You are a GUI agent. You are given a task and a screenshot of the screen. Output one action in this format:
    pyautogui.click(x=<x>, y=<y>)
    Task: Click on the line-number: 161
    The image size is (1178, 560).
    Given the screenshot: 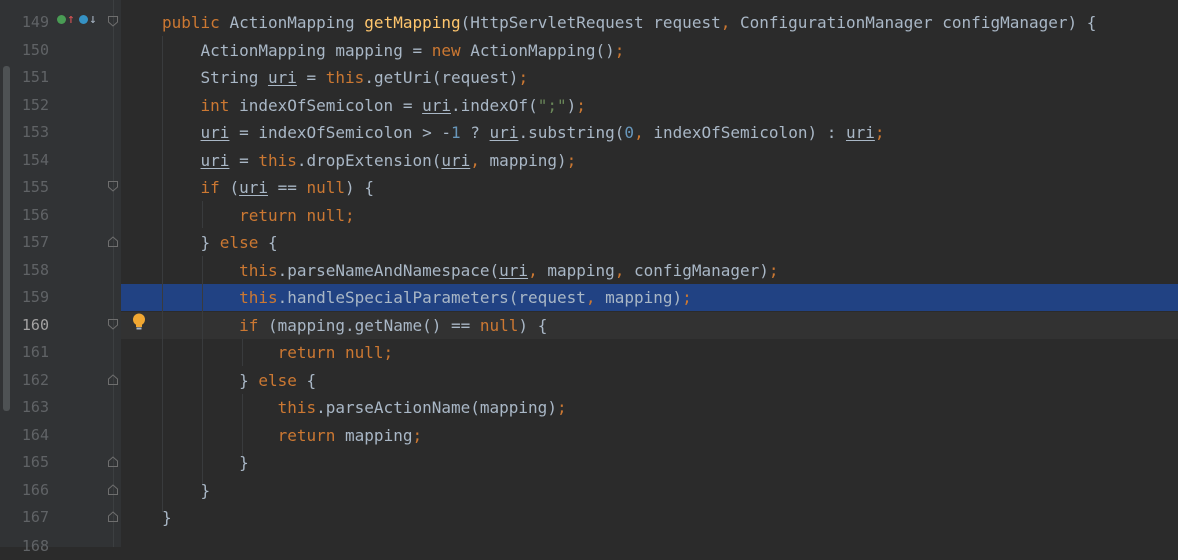 What is the action you would take?
    pyautogui.click(x=35, y=352)
    